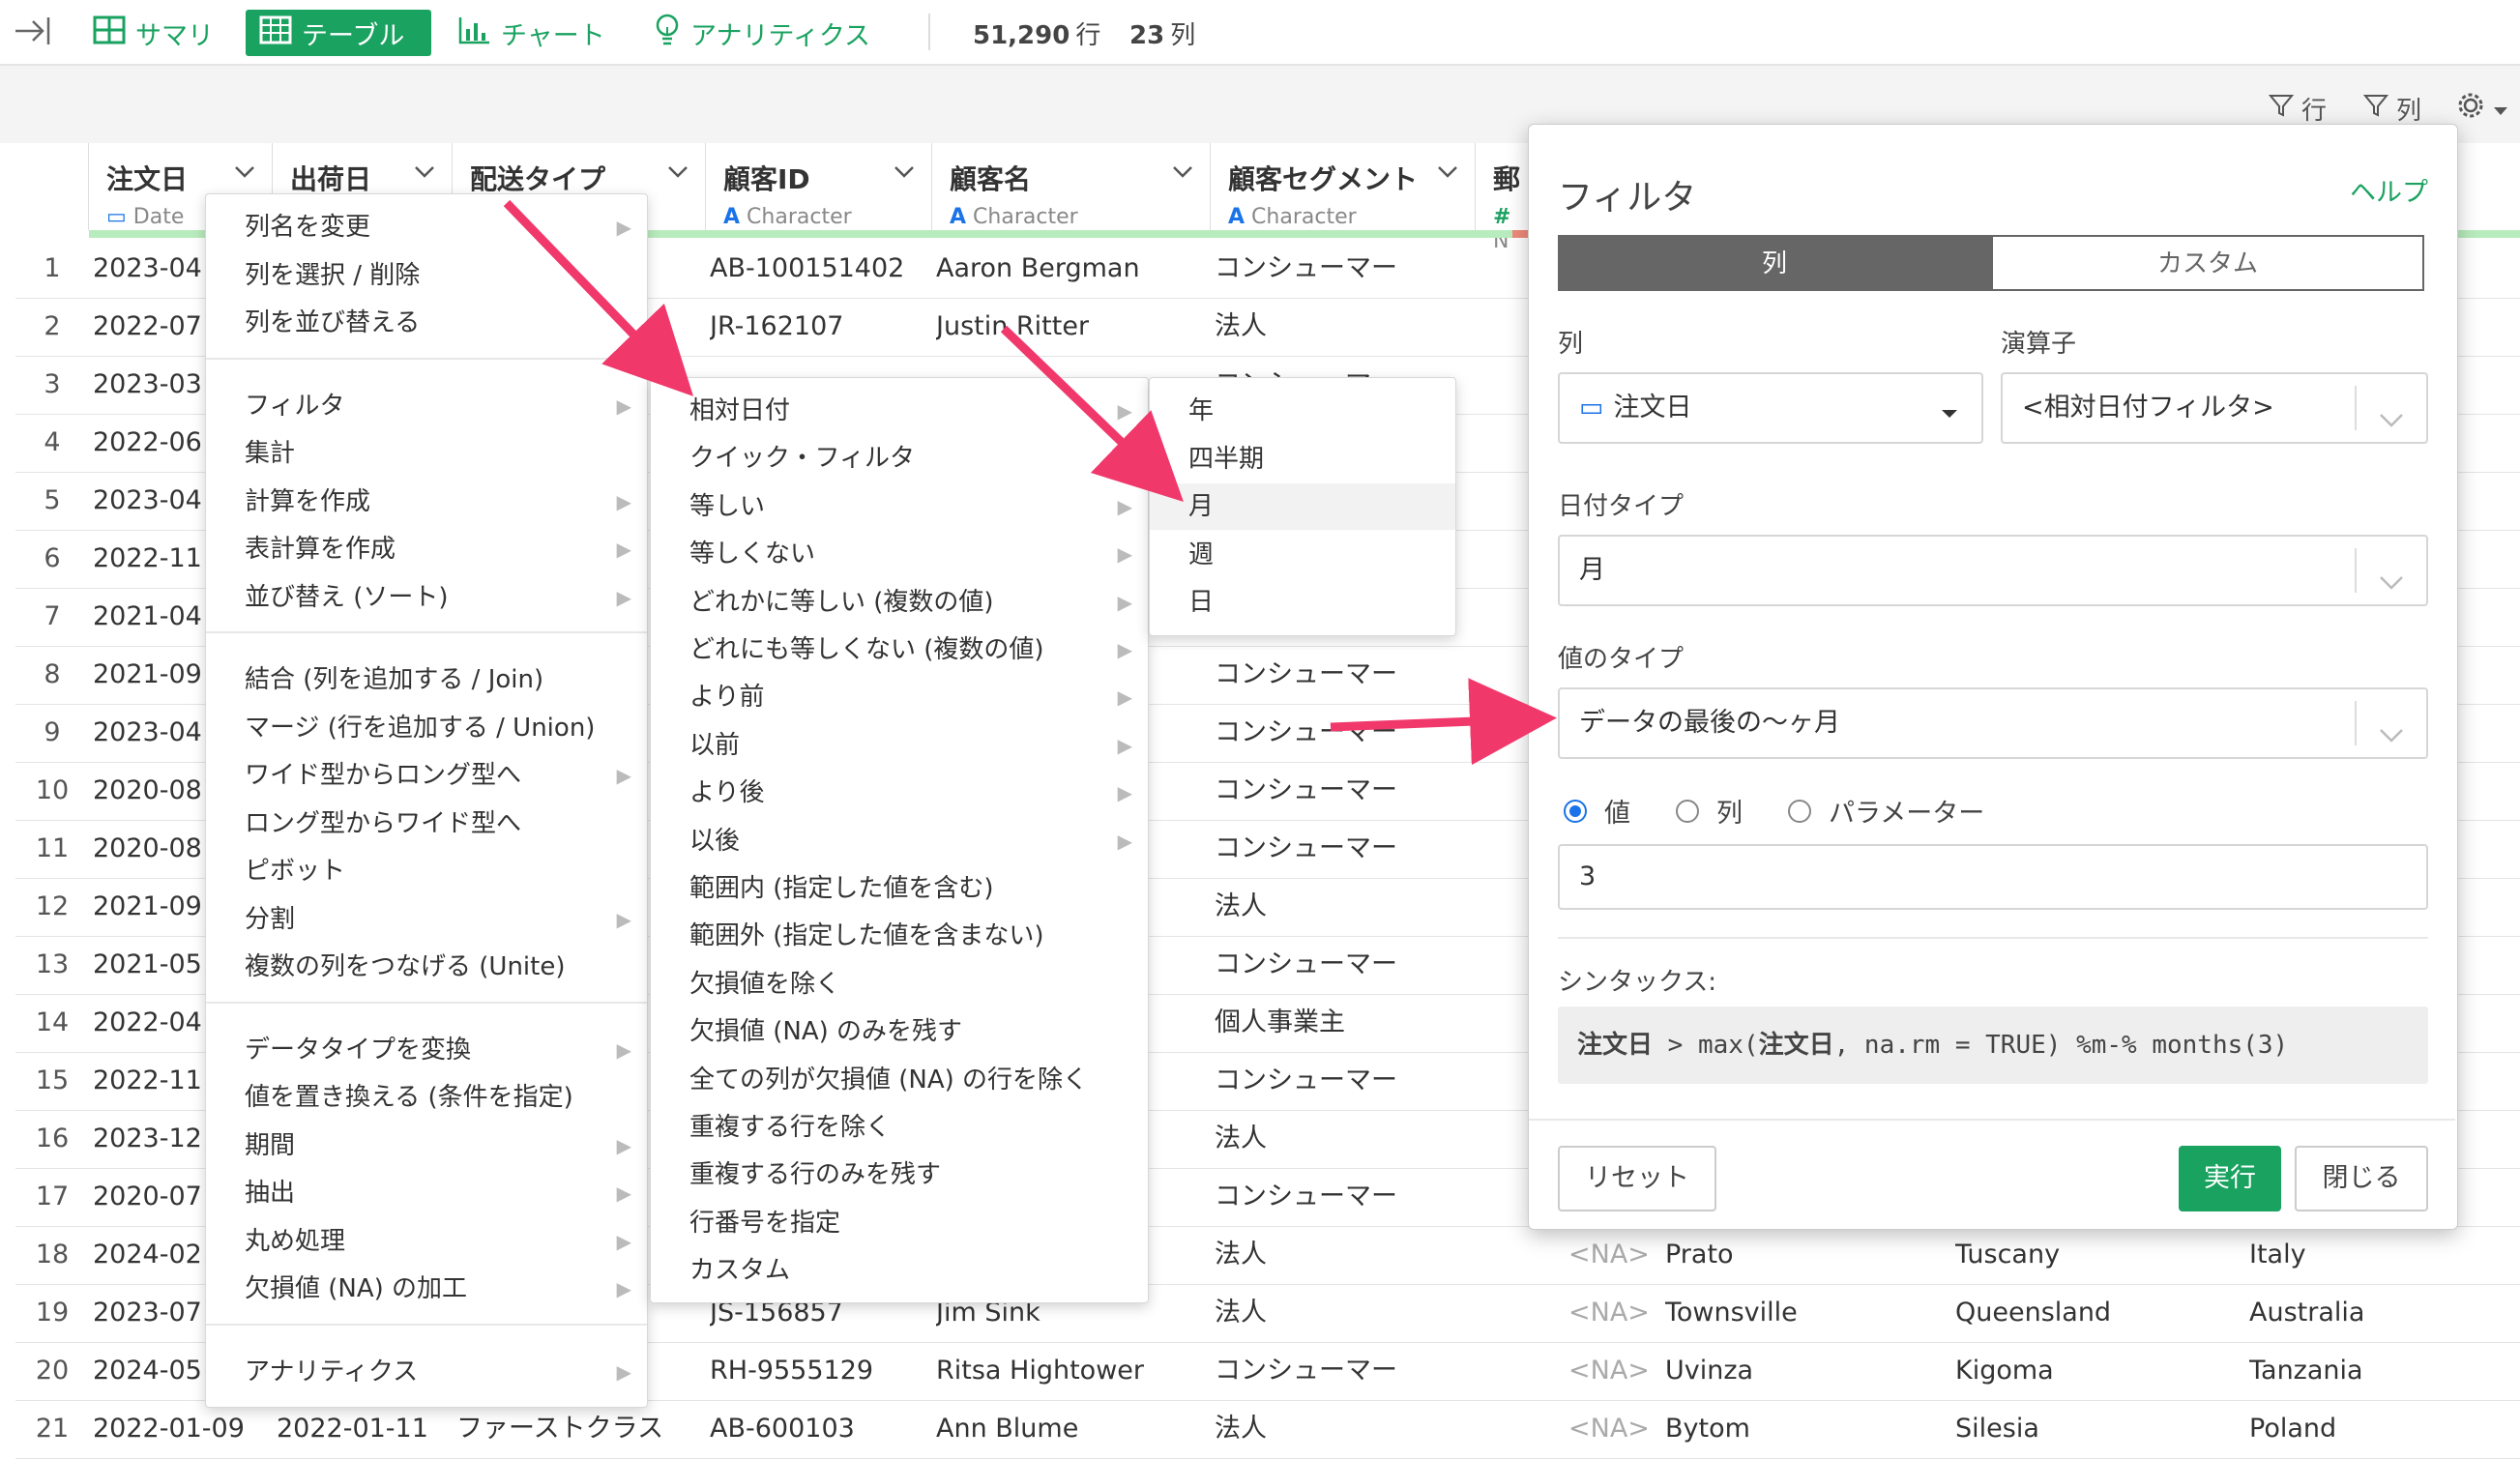 The height and width of the screenshot is (1459, 2520). I want to click on arrow-to-value-type, so click(1443, 722).